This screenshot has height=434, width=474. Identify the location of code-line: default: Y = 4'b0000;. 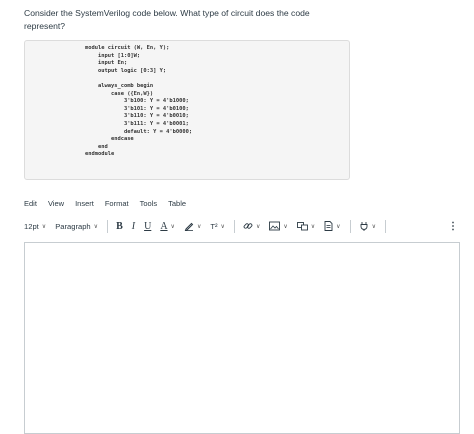
(139, 131).